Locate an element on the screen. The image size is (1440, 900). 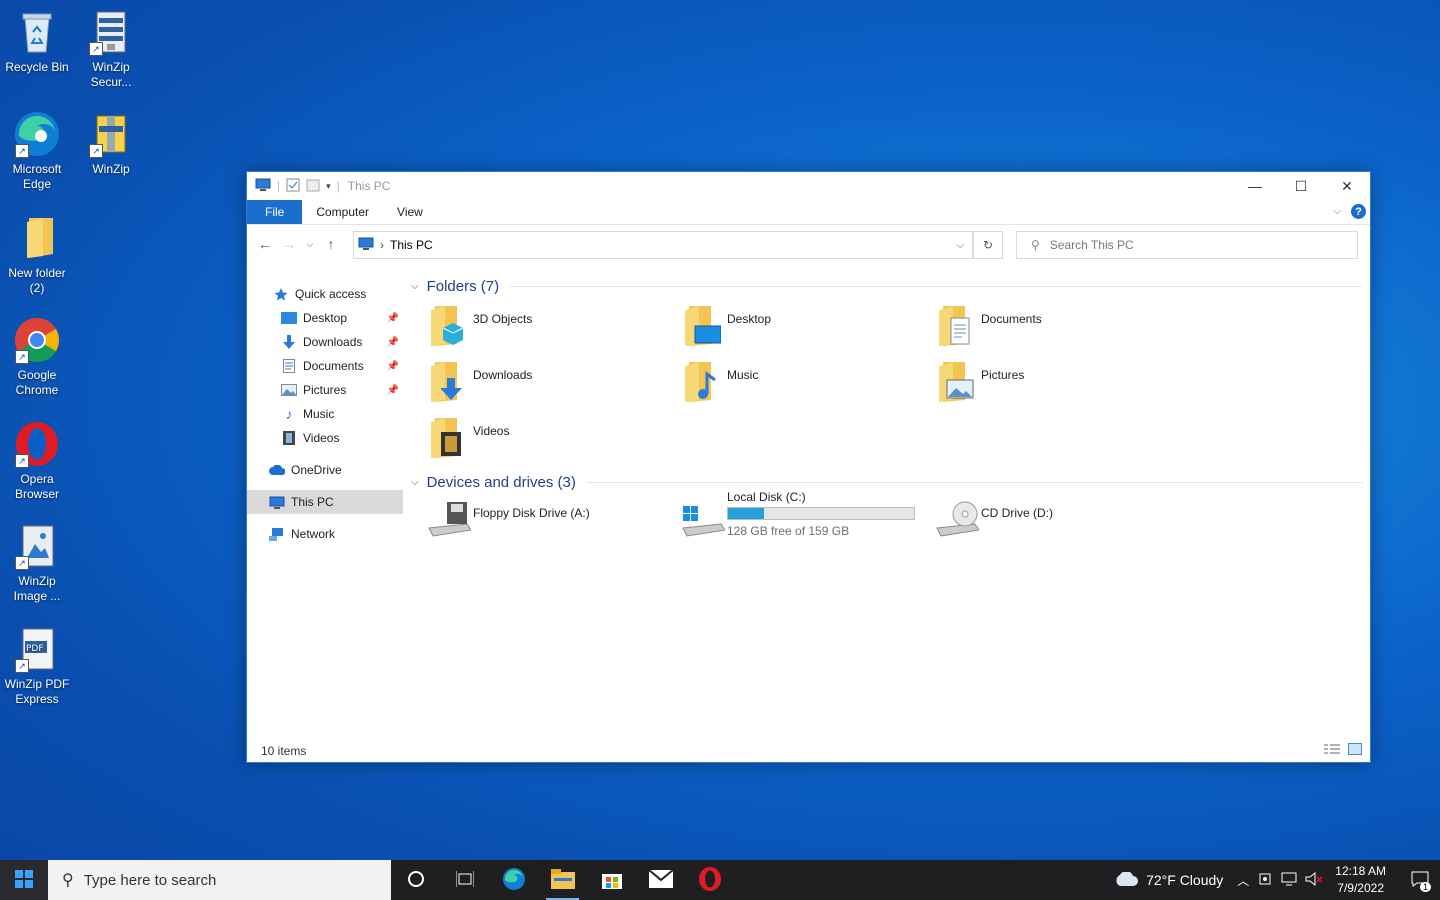
taskbar-mail is located at coordinates (660, 880).